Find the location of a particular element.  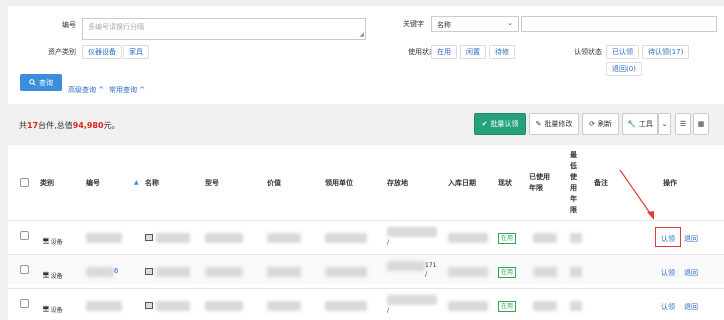

category-option-furniture: 家具 is located at coordinates (136, 52).